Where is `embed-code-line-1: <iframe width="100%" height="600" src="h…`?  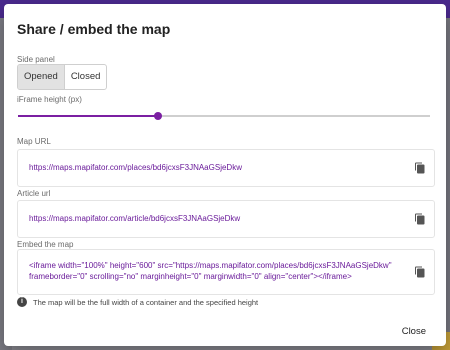
embed-code-line-1: <iframe width="100%" height="600" src="h… is located at coordinates (210, 265).